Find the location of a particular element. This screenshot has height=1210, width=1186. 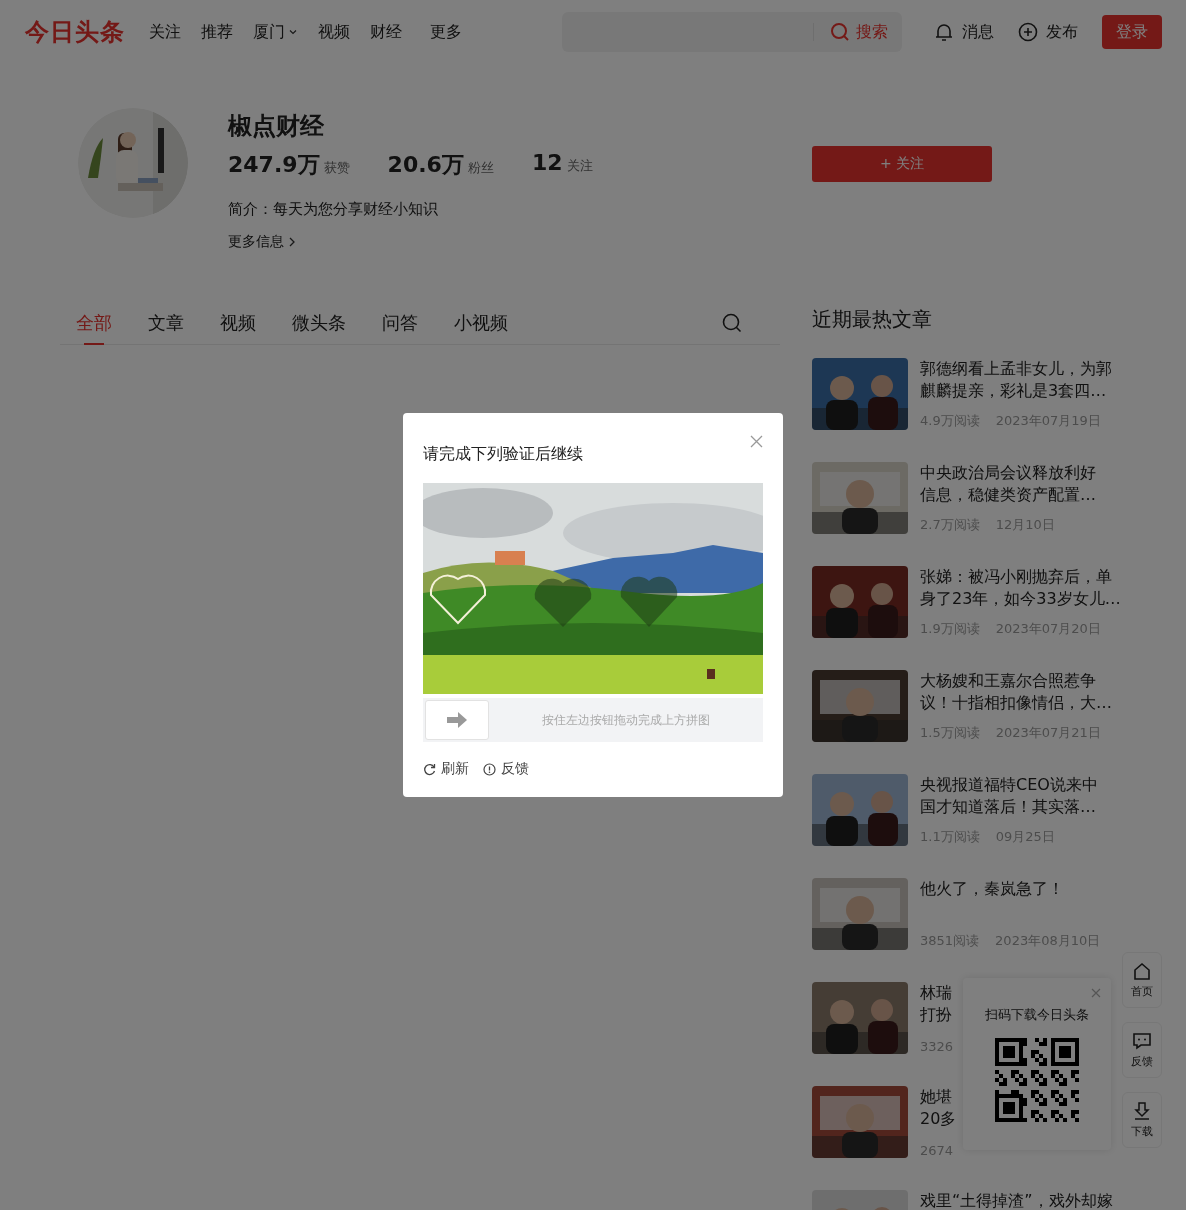

download-icon is located at coordinates (1142, 1111).